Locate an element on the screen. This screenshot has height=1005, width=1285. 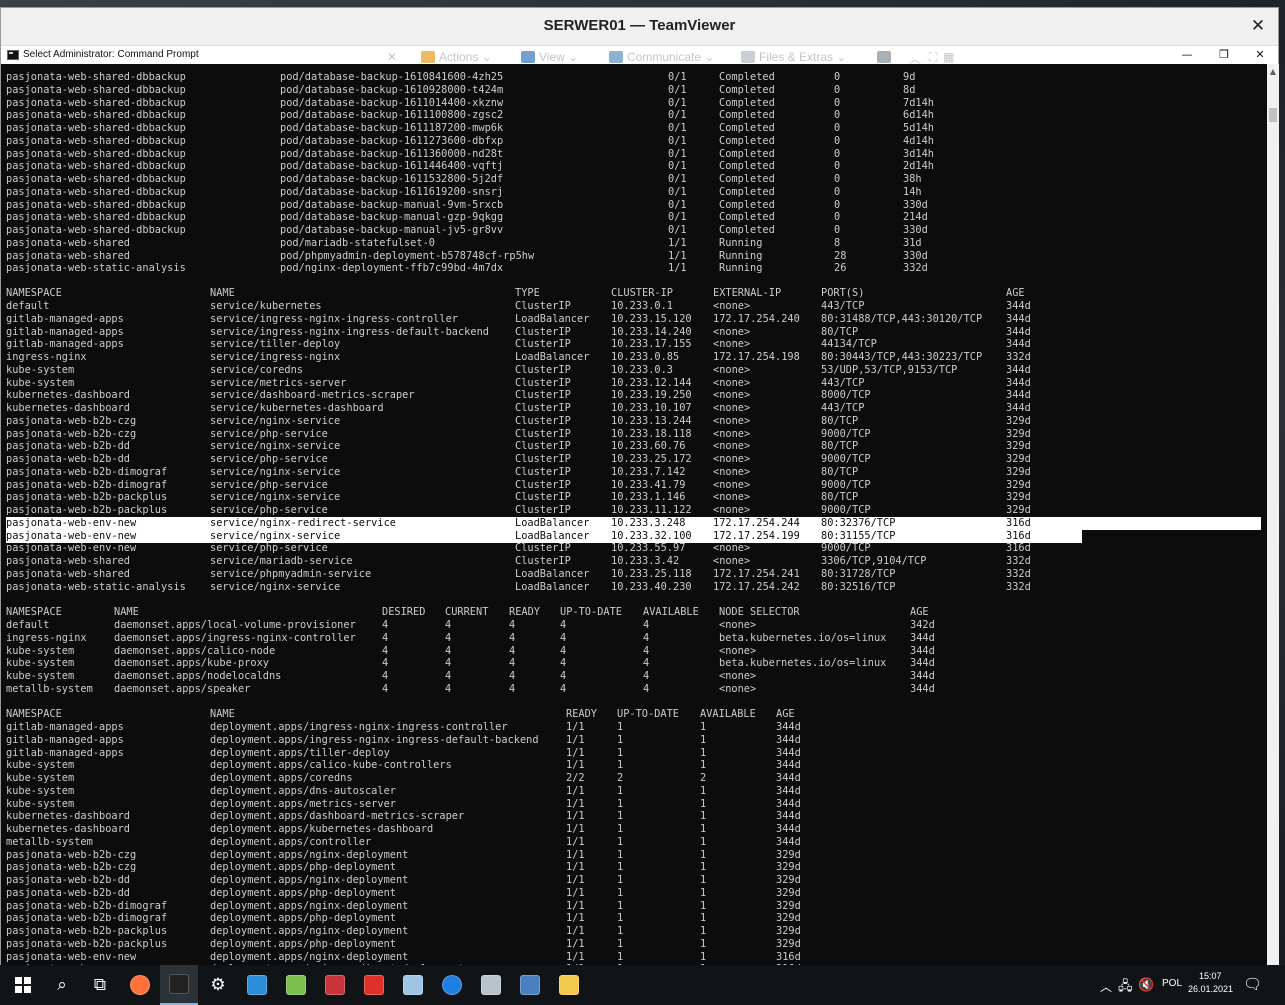
cluster-ip-cell: 10.233.25.118 is located at coordinates (651, 573).